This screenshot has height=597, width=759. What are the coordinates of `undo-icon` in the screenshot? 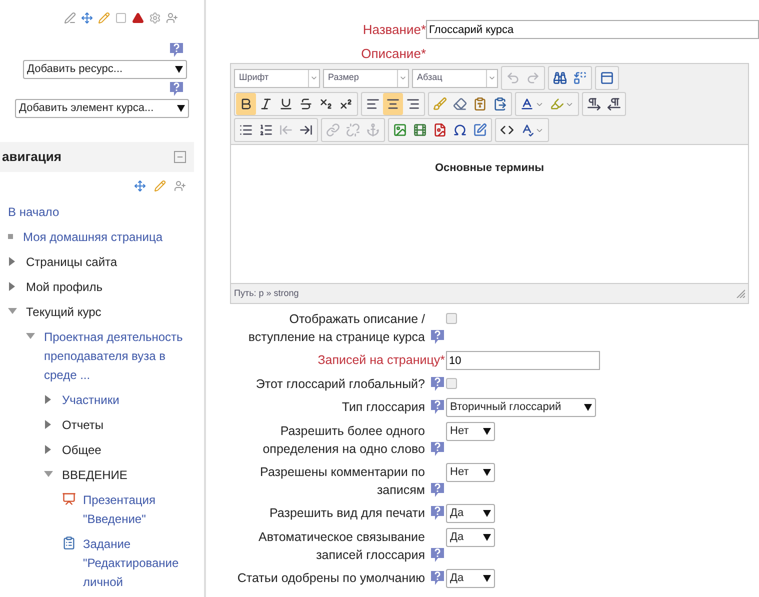 It's located at (513, 78).